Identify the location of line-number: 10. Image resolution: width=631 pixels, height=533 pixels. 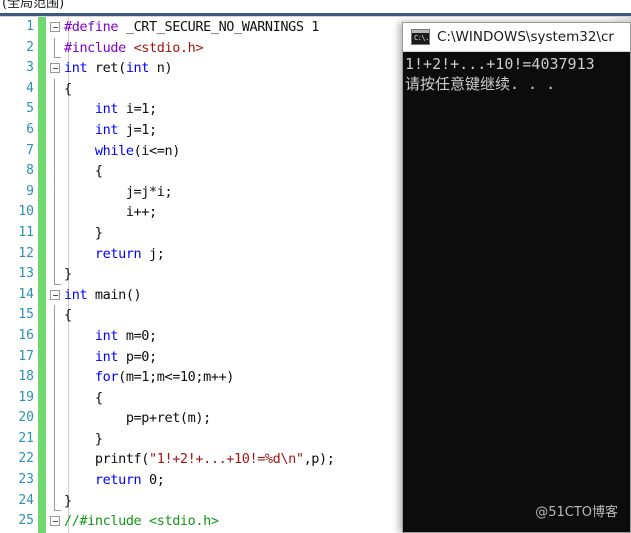
(26, 212).